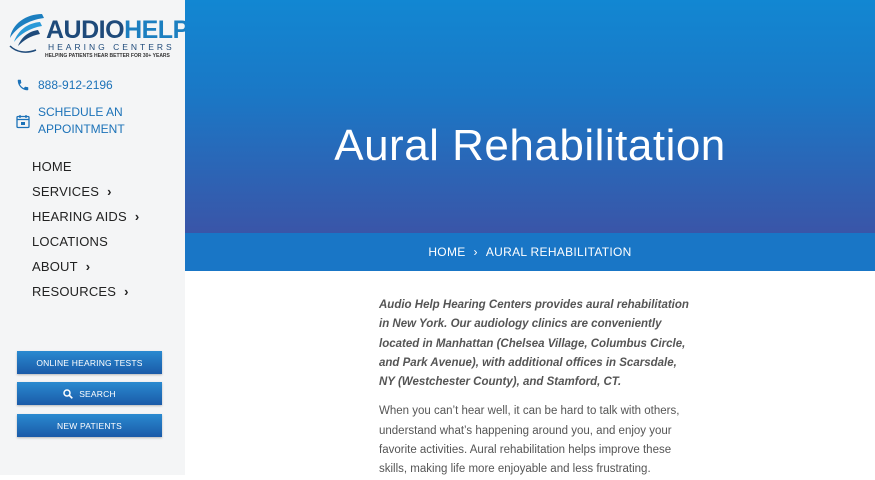  I want to click on nav-item-home: HOME, so click(85, 166).